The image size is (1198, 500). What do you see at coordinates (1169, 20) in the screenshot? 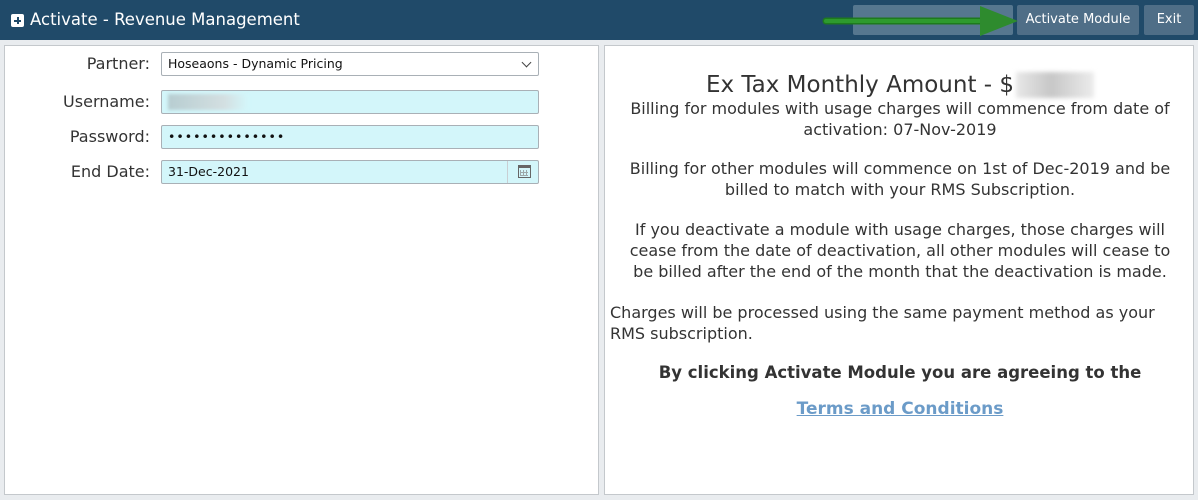
I see `exit-button: Exit` at bounding box center [1169, 20].